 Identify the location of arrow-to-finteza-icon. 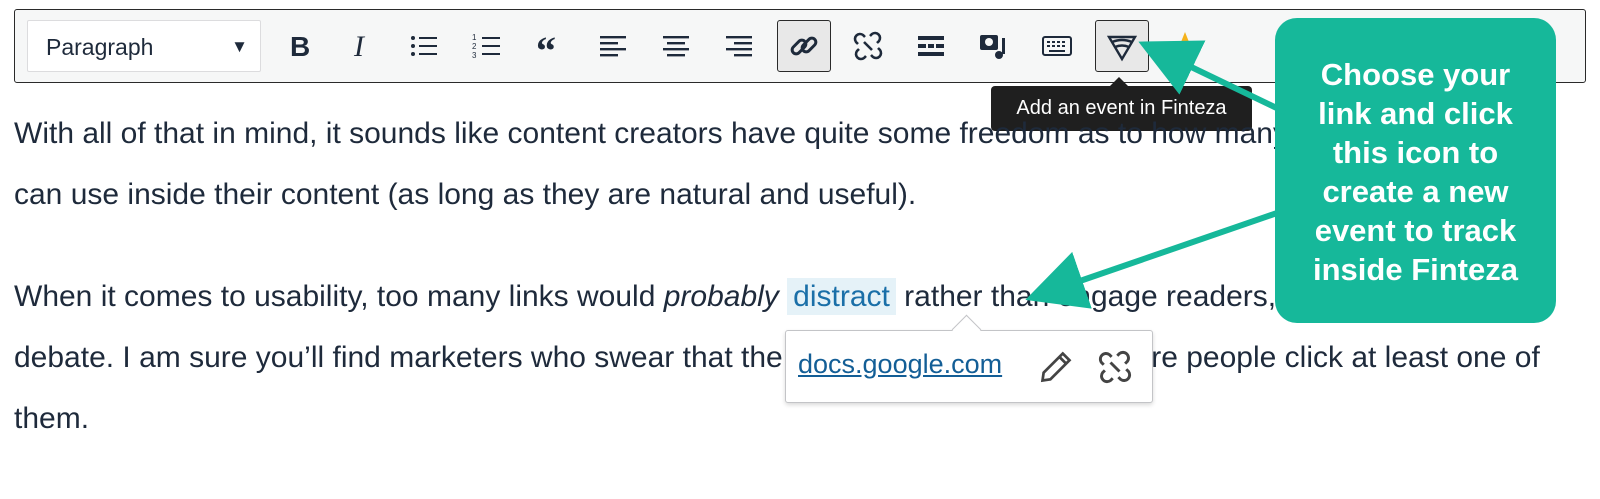
(1212, 77).